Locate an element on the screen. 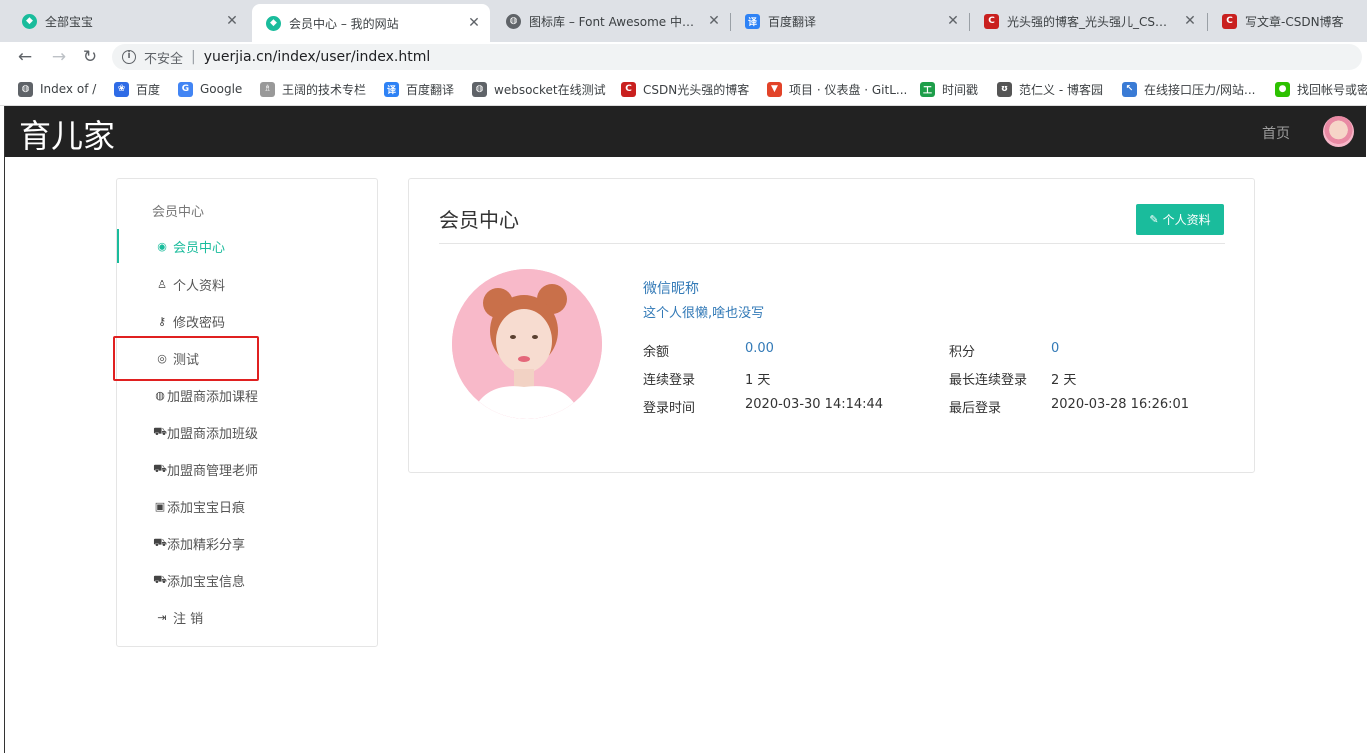  site-brand: 育儿家 is located at coordinates (67, 134).